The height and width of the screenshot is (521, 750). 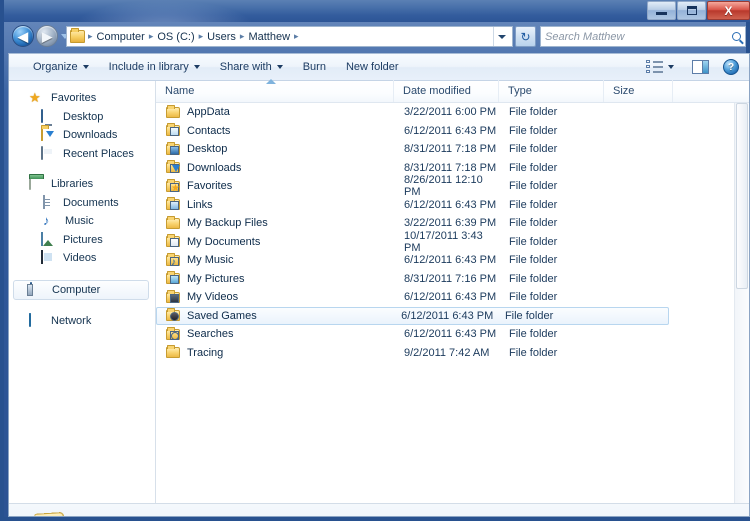 I want to click on search-icon, so click(x=736, y=36).